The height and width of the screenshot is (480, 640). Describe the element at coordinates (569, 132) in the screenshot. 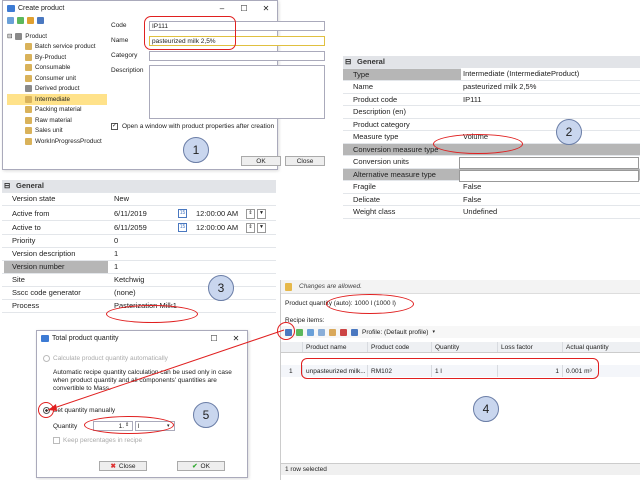

I see `callout-2: 2` at that location.